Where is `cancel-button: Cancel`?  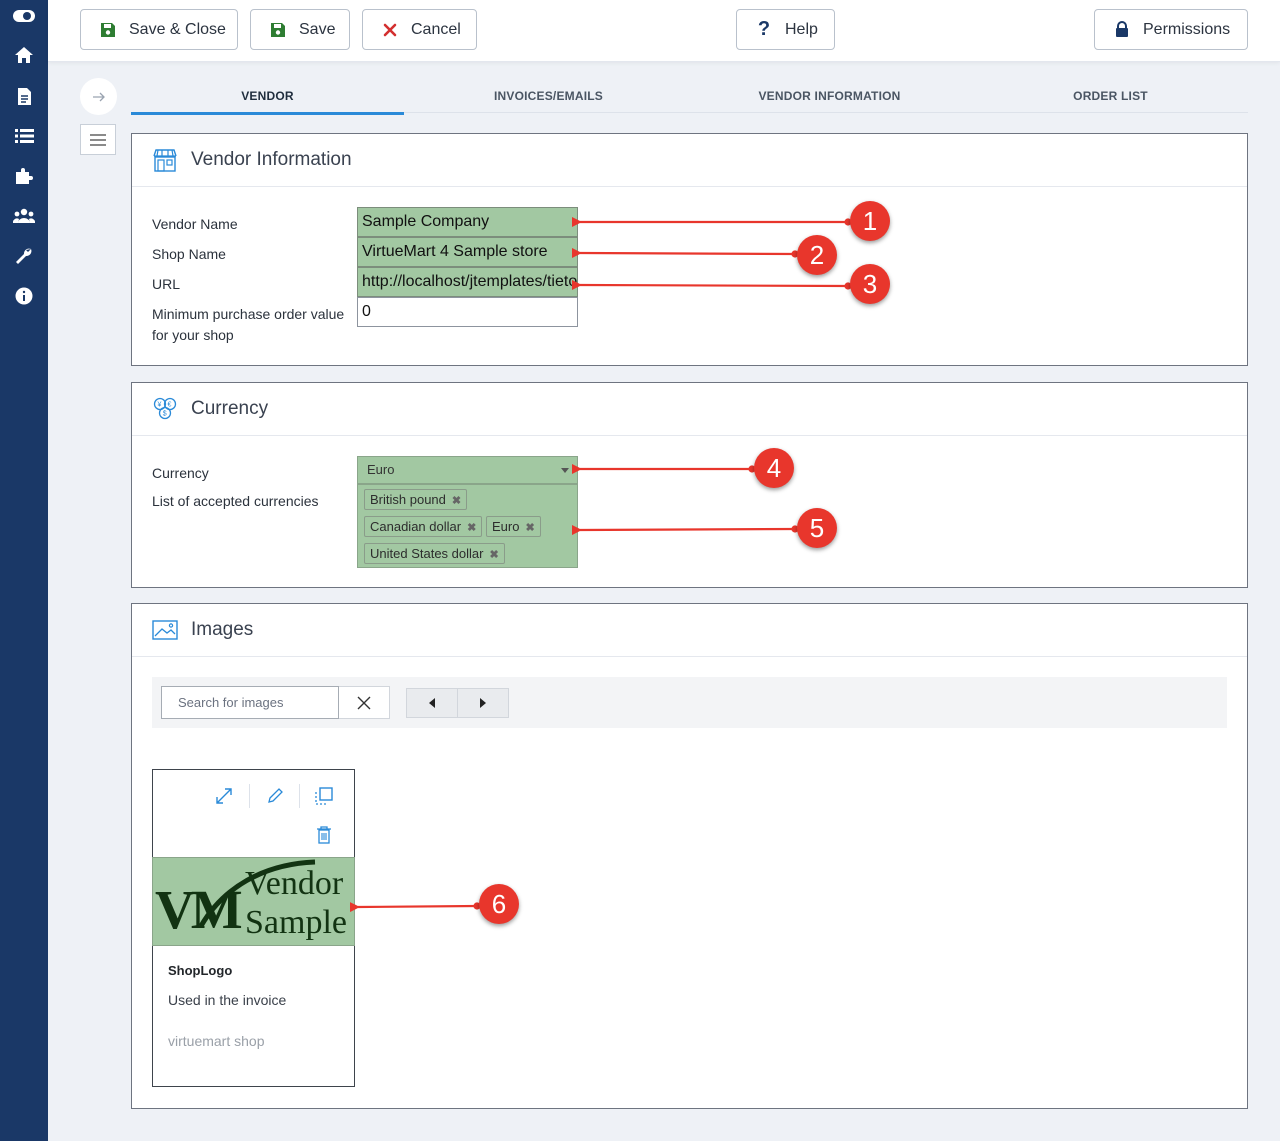 cancel-button: Cancel is located at coordinates (419, 29).